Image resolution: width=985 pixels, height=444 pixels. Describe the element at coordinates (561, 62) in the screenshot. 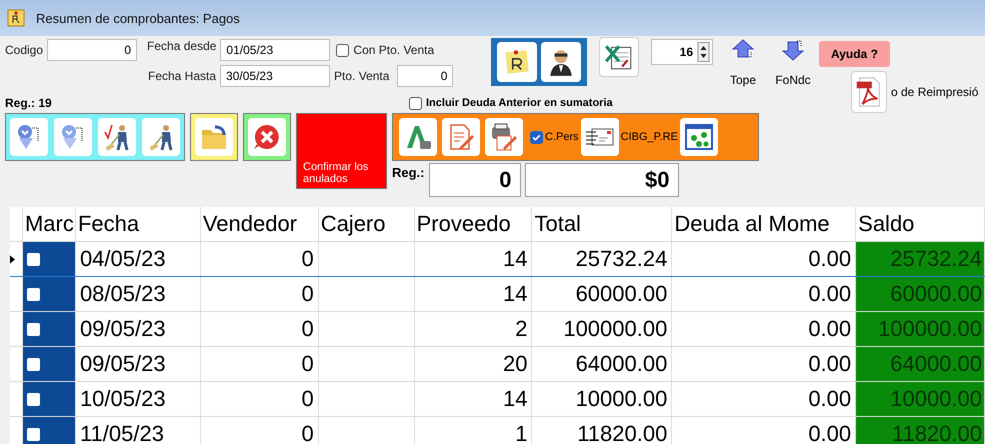

I see `person-icon` at that location.